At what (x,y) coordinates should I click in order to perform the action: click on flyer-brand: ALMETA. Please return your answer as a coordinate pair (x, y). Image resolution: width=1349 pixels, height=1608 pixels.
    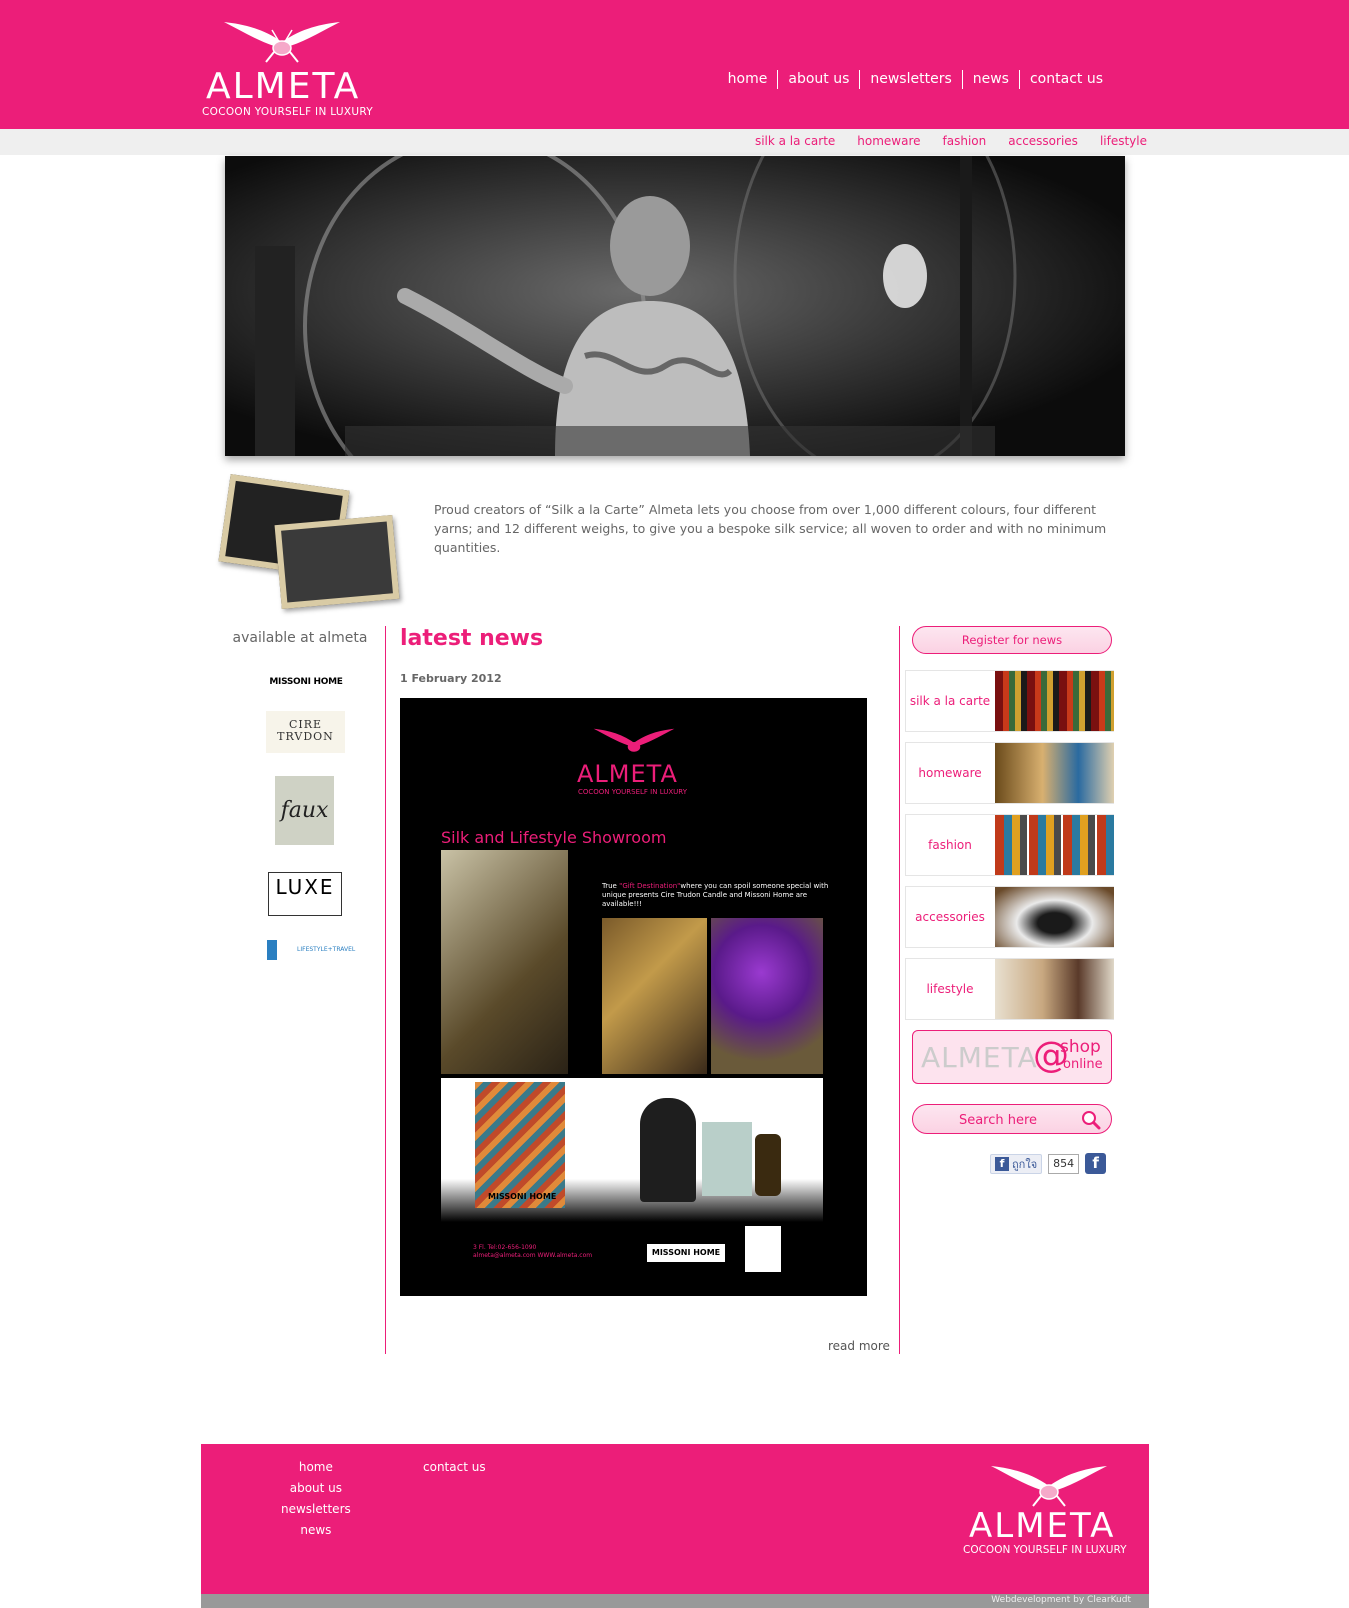
    Looking at the image, I should click on (627, 774).